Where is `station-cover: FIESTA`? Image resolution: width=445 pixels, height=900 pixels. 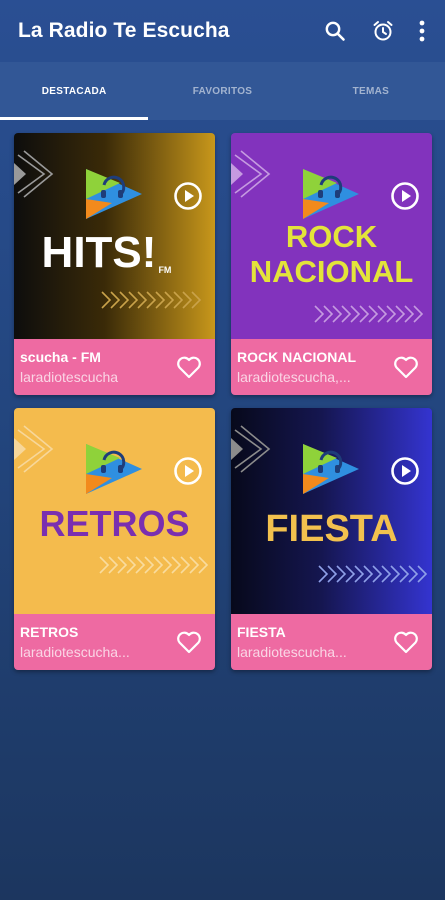 station-cover: FIESTA is located at coordinates (331, 511).